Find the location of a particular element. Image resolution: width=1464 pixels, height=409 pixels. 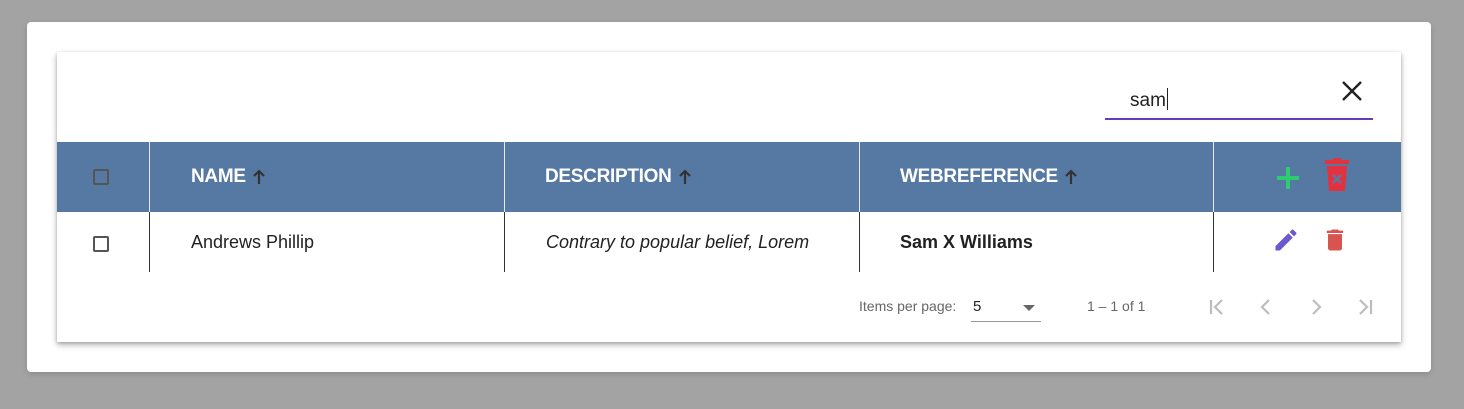

chevron-left-icon is located at coordinates (1265, 307).